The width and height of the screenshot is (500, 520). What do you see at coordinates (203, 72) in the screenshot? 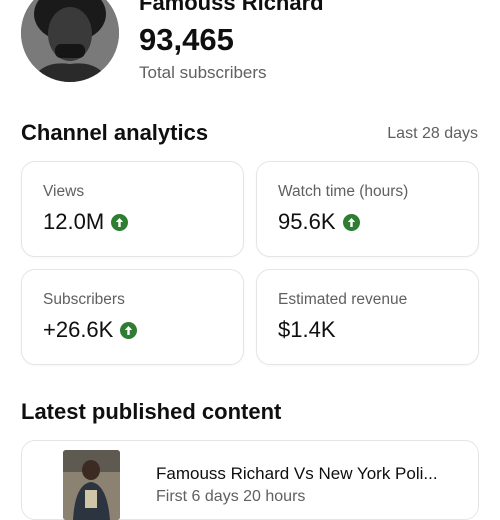
I see `subscriber-label: Total subscribers` at bounding box center [203, 72].